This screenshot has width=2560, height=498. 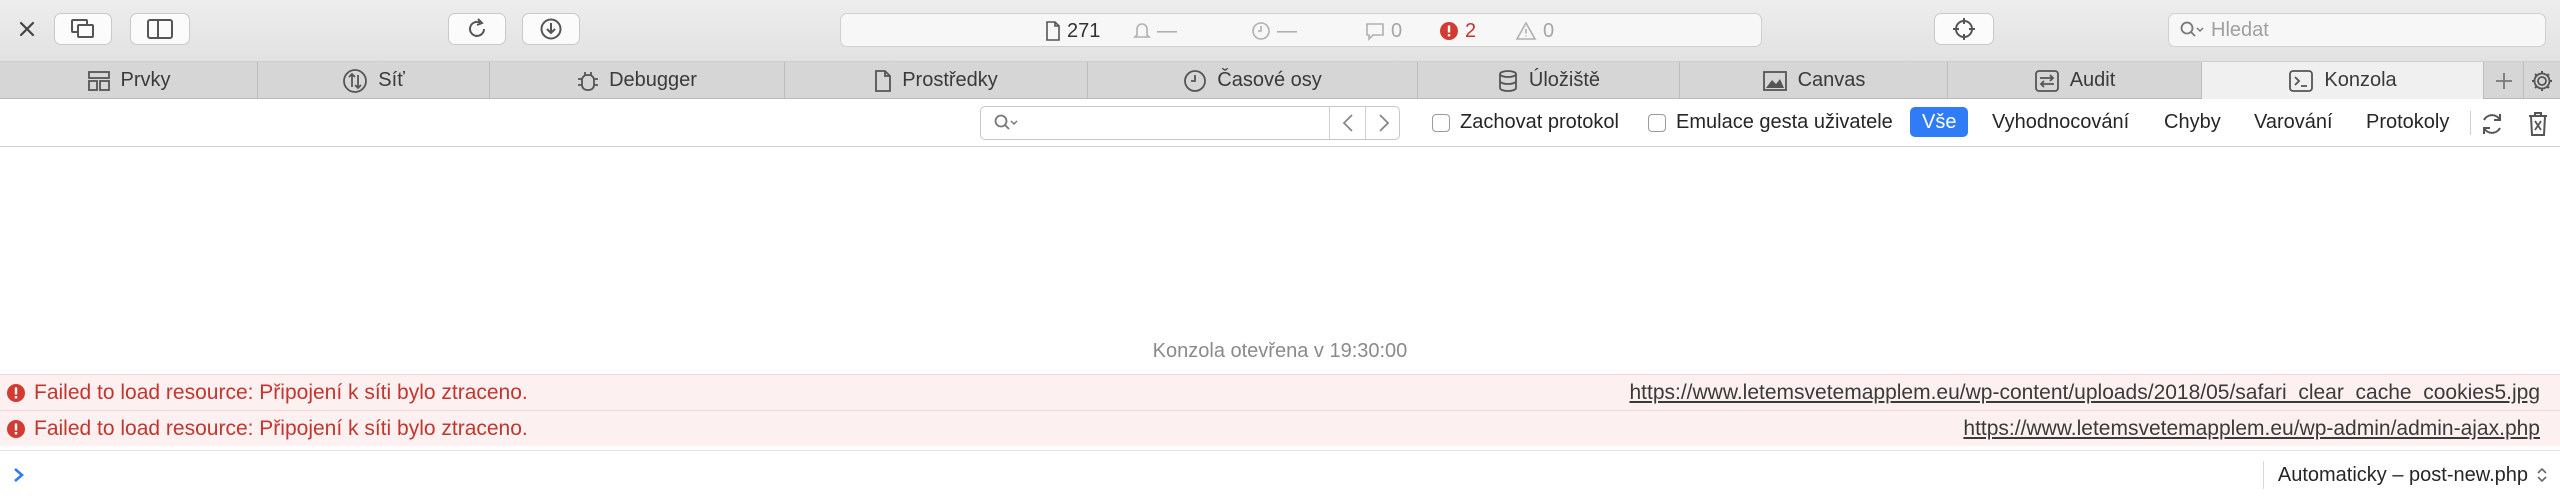 I want to click on previous-match-button, so click(x=1347, y=123).